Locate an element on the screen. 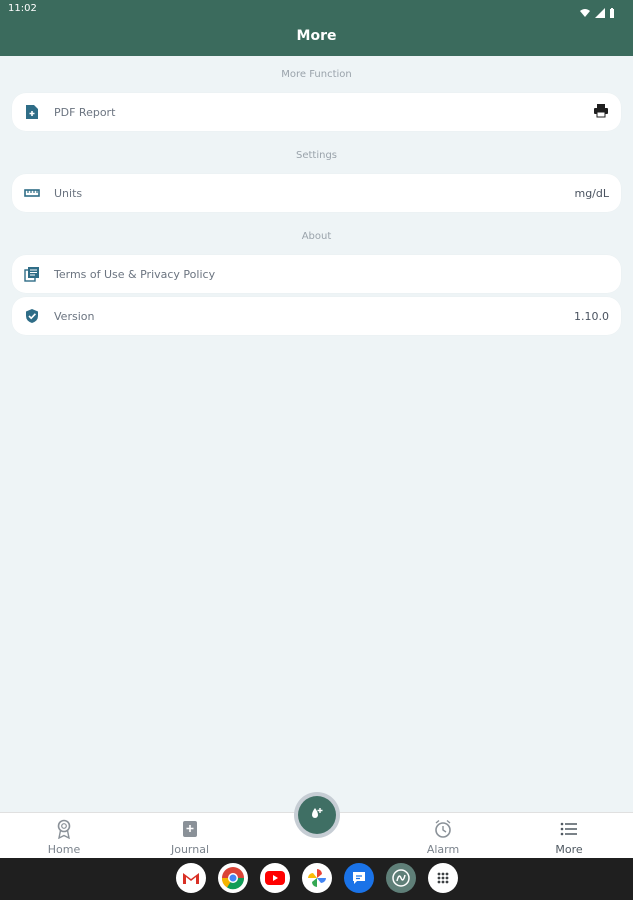 This screenshot has width=633, height=900. chrome-icon is located at coordinates (233, 878).